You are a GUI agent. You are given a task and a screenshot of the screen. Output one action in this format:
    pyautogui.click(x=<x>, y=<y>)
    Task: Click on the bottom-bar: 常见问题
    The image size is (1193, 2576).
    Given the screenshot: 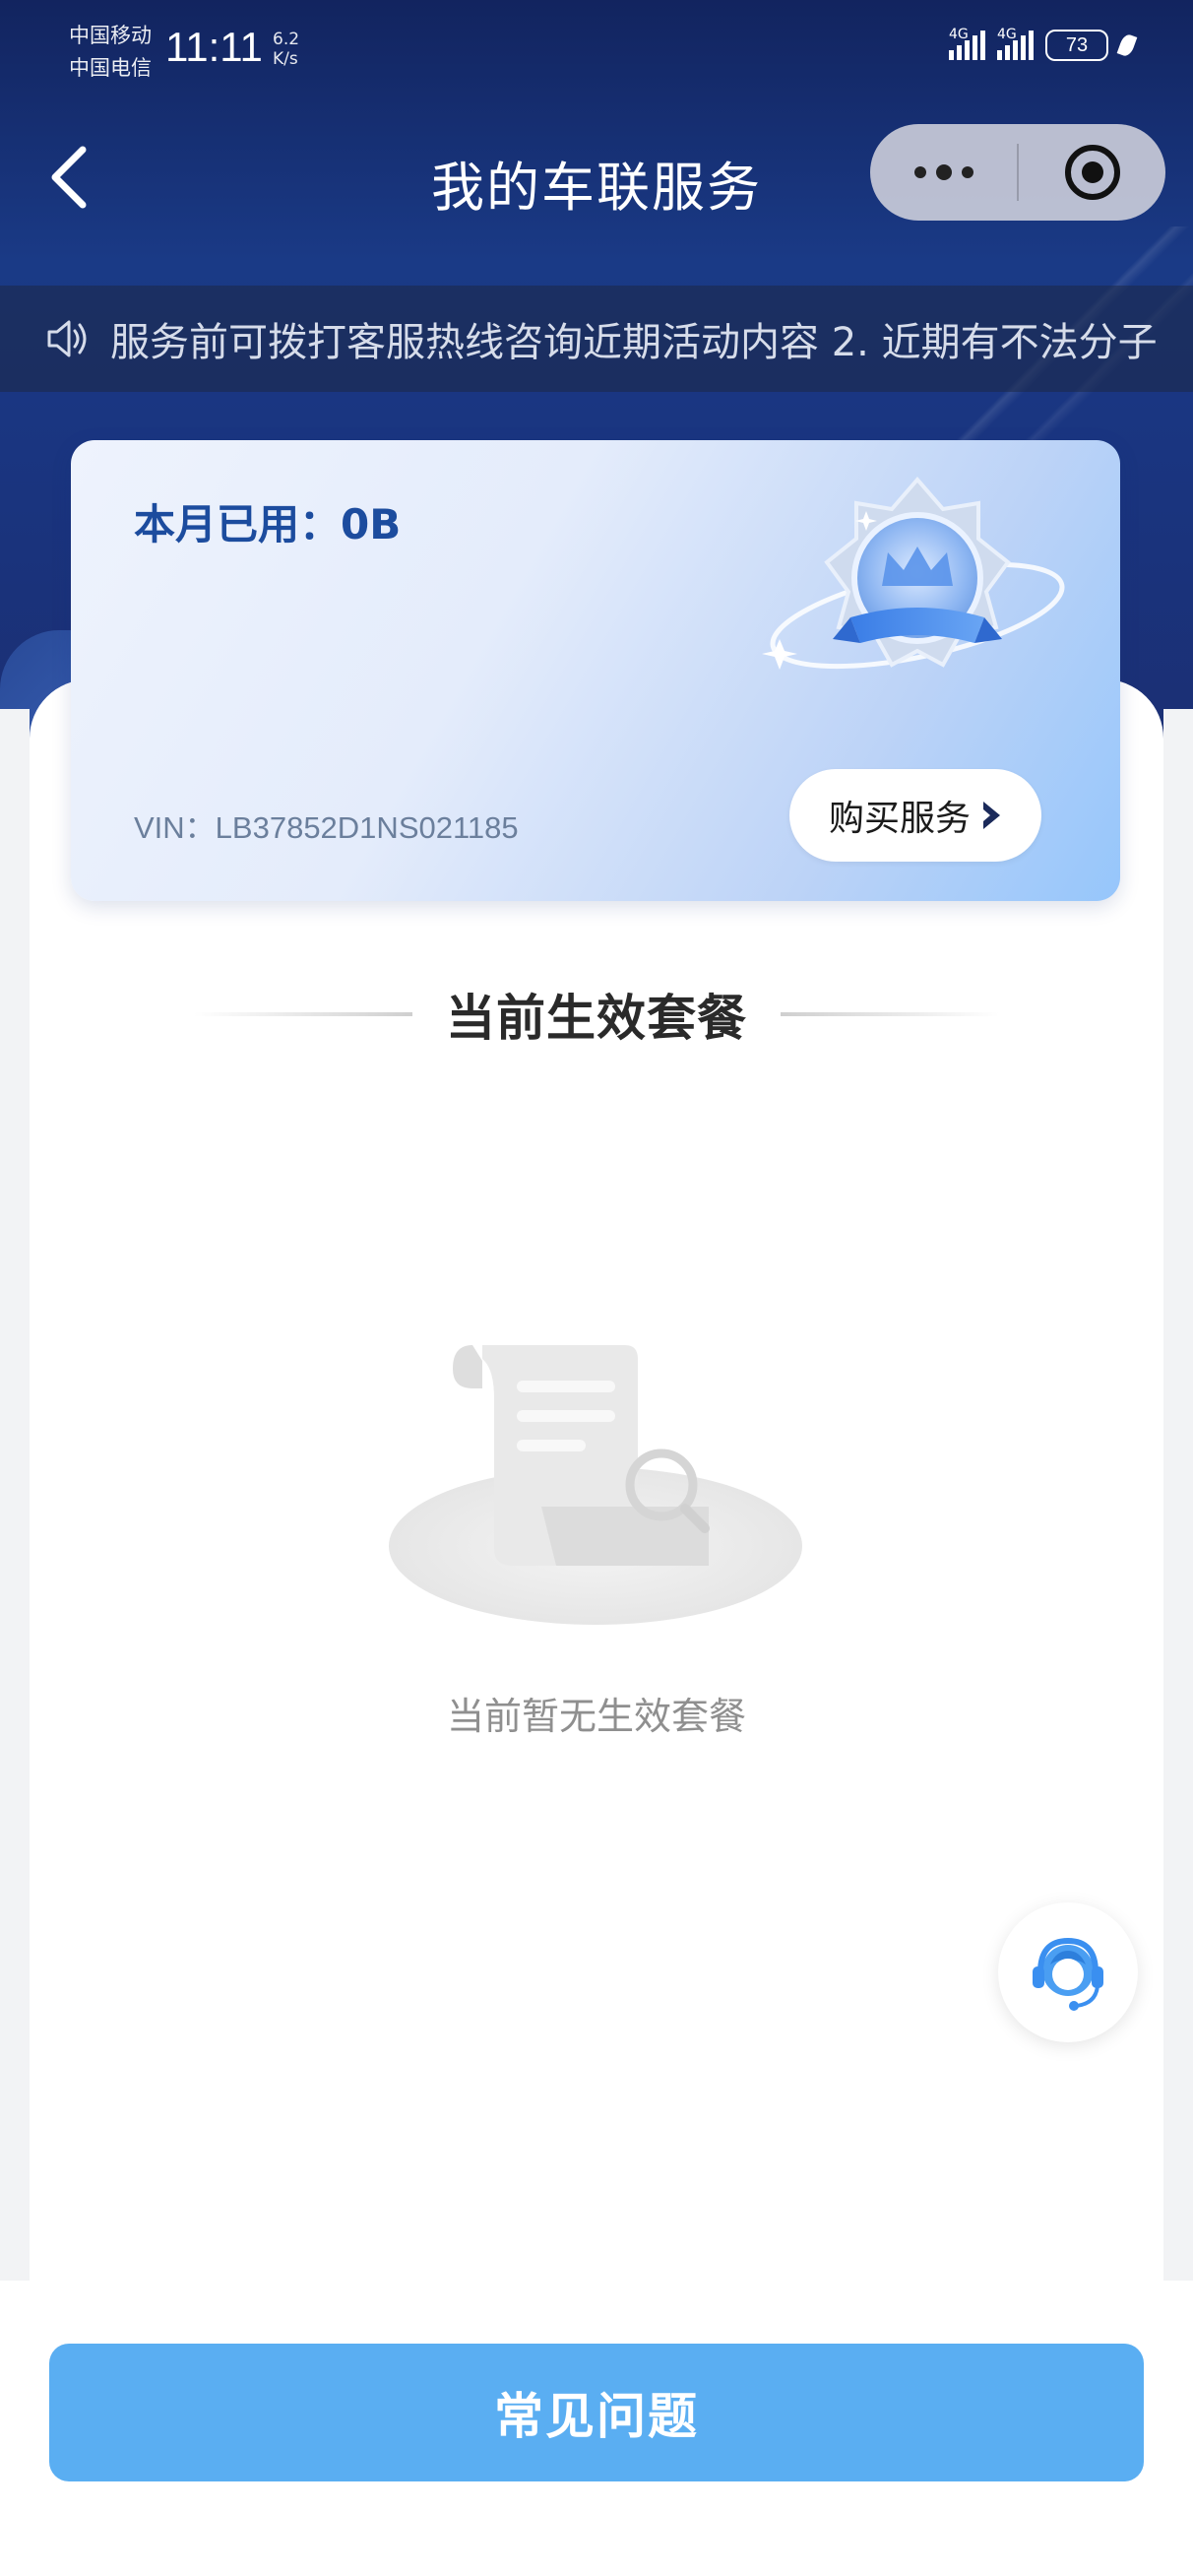 What is the action you would take?
    pyautogui.click(x=596, y=2428)
    